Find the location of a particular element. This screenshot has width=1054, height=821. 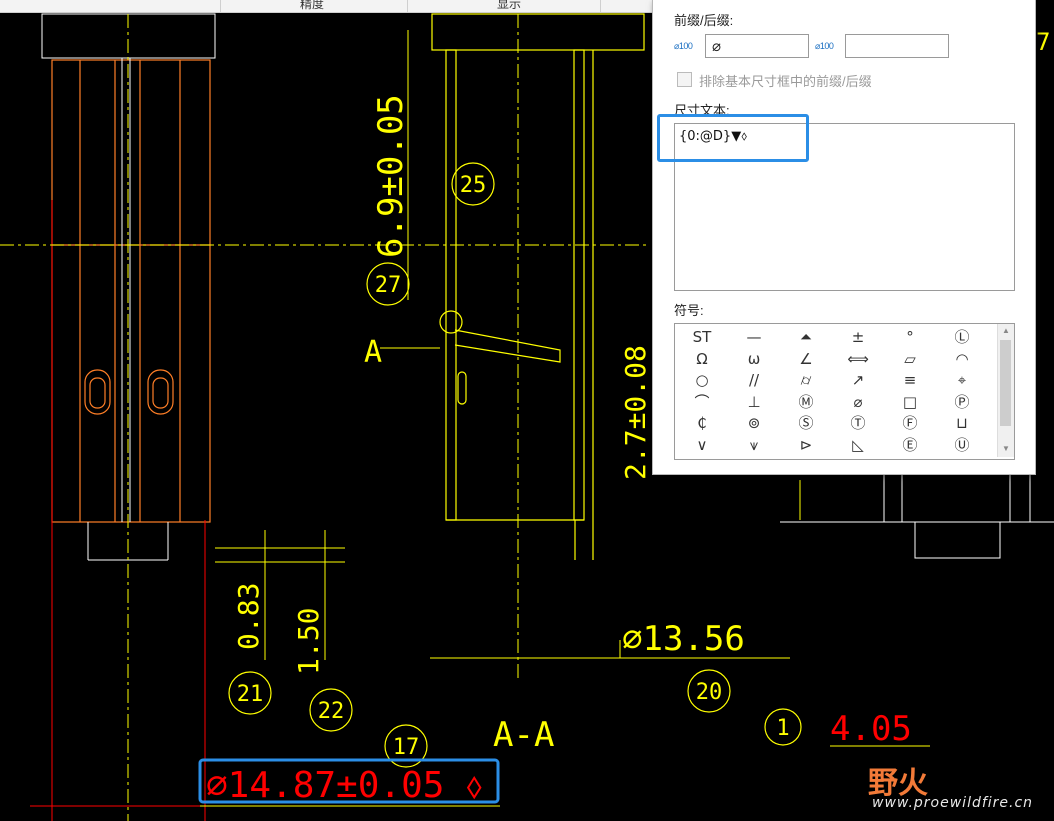

scroll-up-arrow-icon: ▲ is located at coordinates (1006, 331).